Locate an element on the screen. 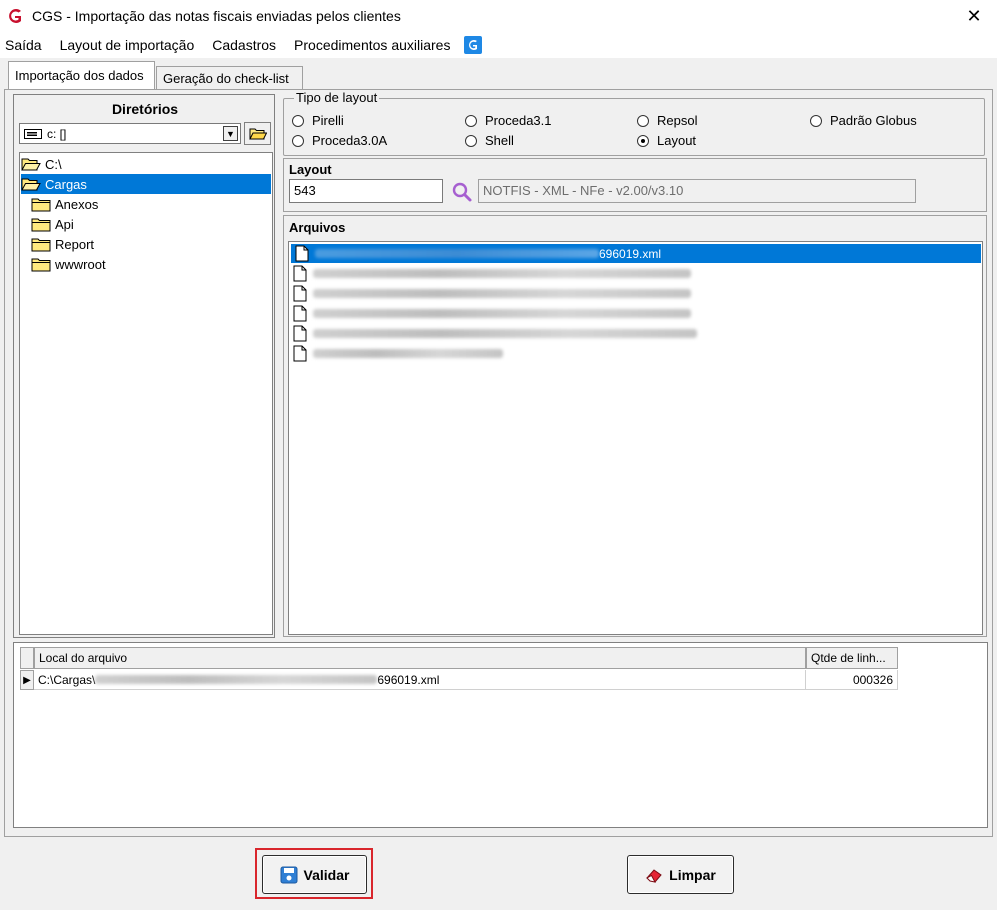  radio-indicator-checked is located at coordinates (643, 140).